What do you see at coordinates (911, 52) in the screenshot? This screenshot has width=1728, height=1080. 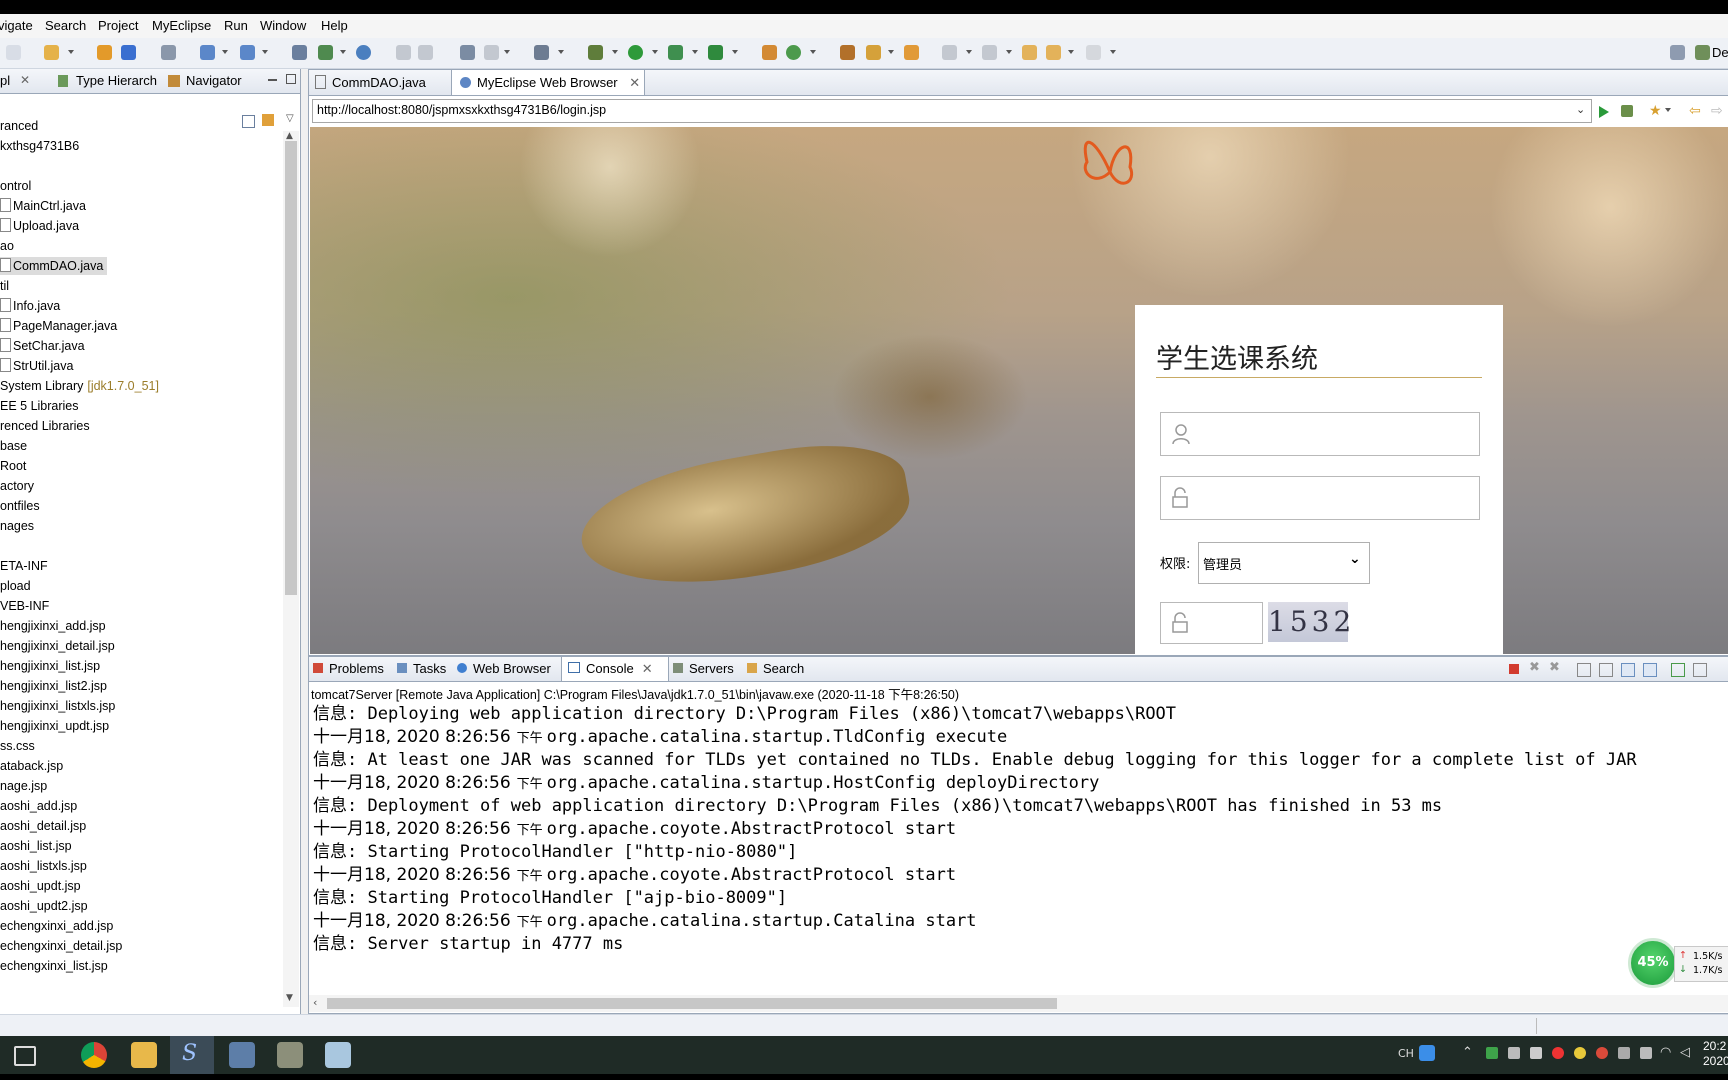 I see `annotation-icon` at bounding box center [911, 52].